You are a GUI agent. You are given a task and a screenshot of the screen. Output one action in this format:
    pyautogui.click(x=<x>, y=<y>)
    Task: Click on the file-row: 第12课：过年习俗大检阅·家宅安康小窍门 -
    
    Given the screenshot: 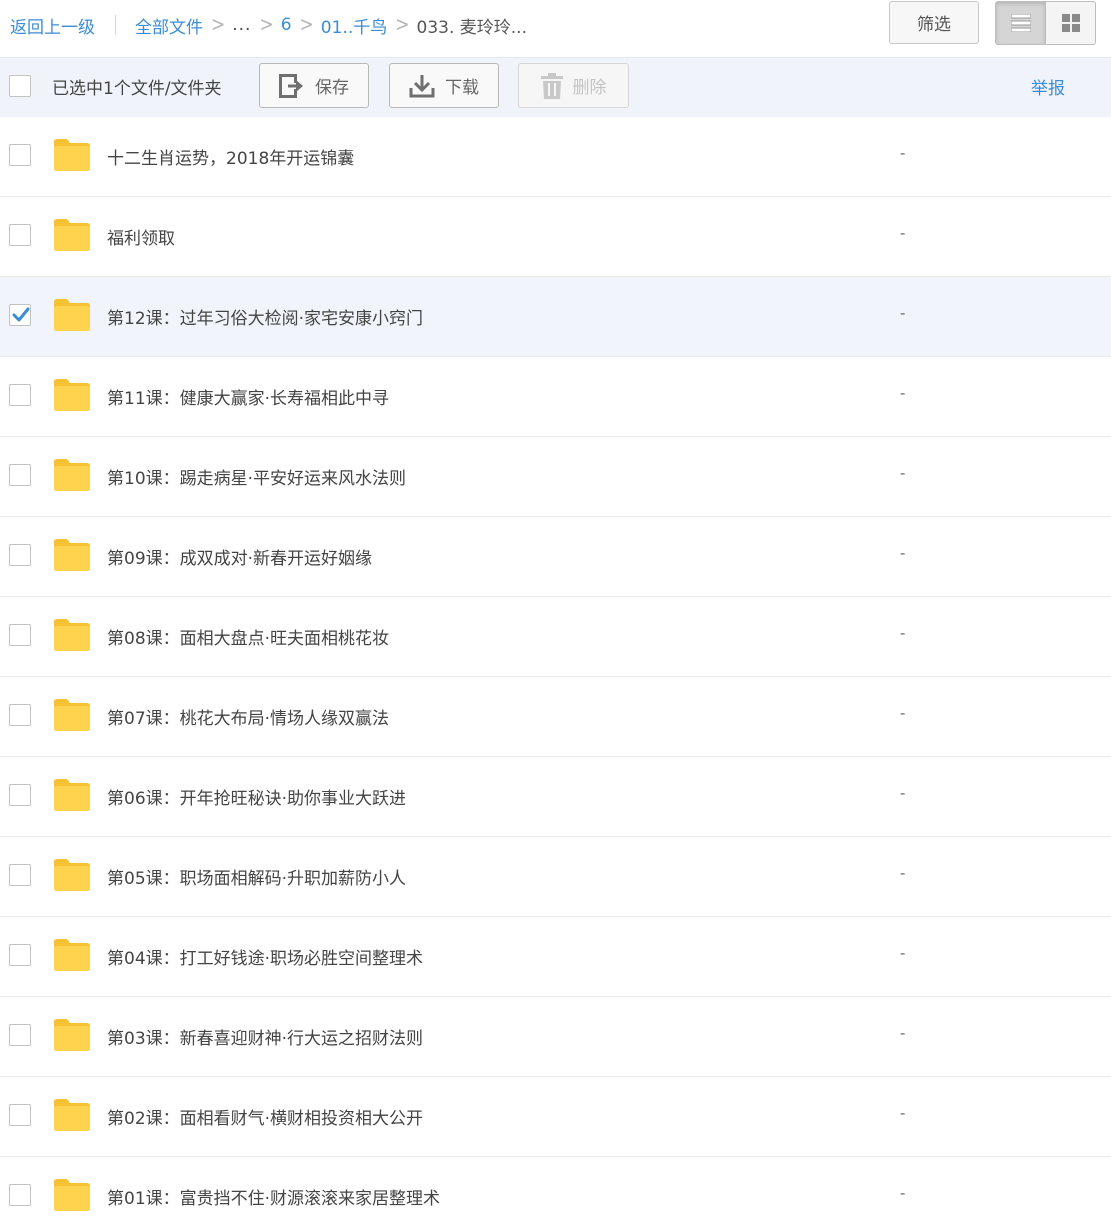 What is the action you would take?
    pyautogui.click(x=555, y=317)
    